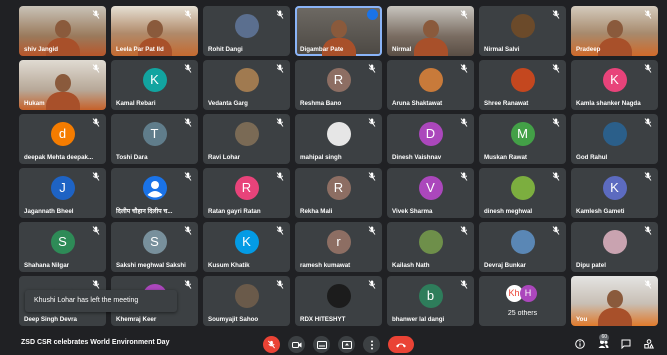 The height and width of the screenshot is (355, 667). I want to click on participant-tile: Soumyajit Sahoo, so click(246, 301).